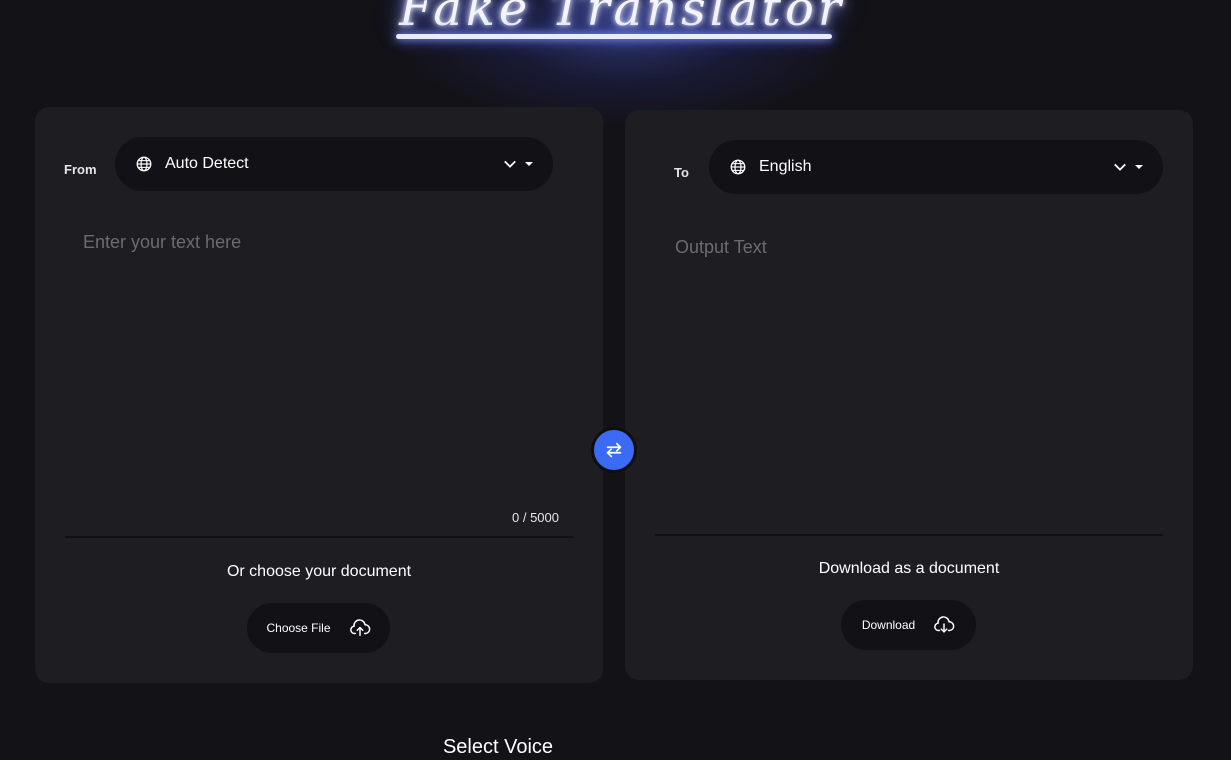  Describe the element at coordinates (614, 36) in the screenshot. I see `app-title-underline` at that location.